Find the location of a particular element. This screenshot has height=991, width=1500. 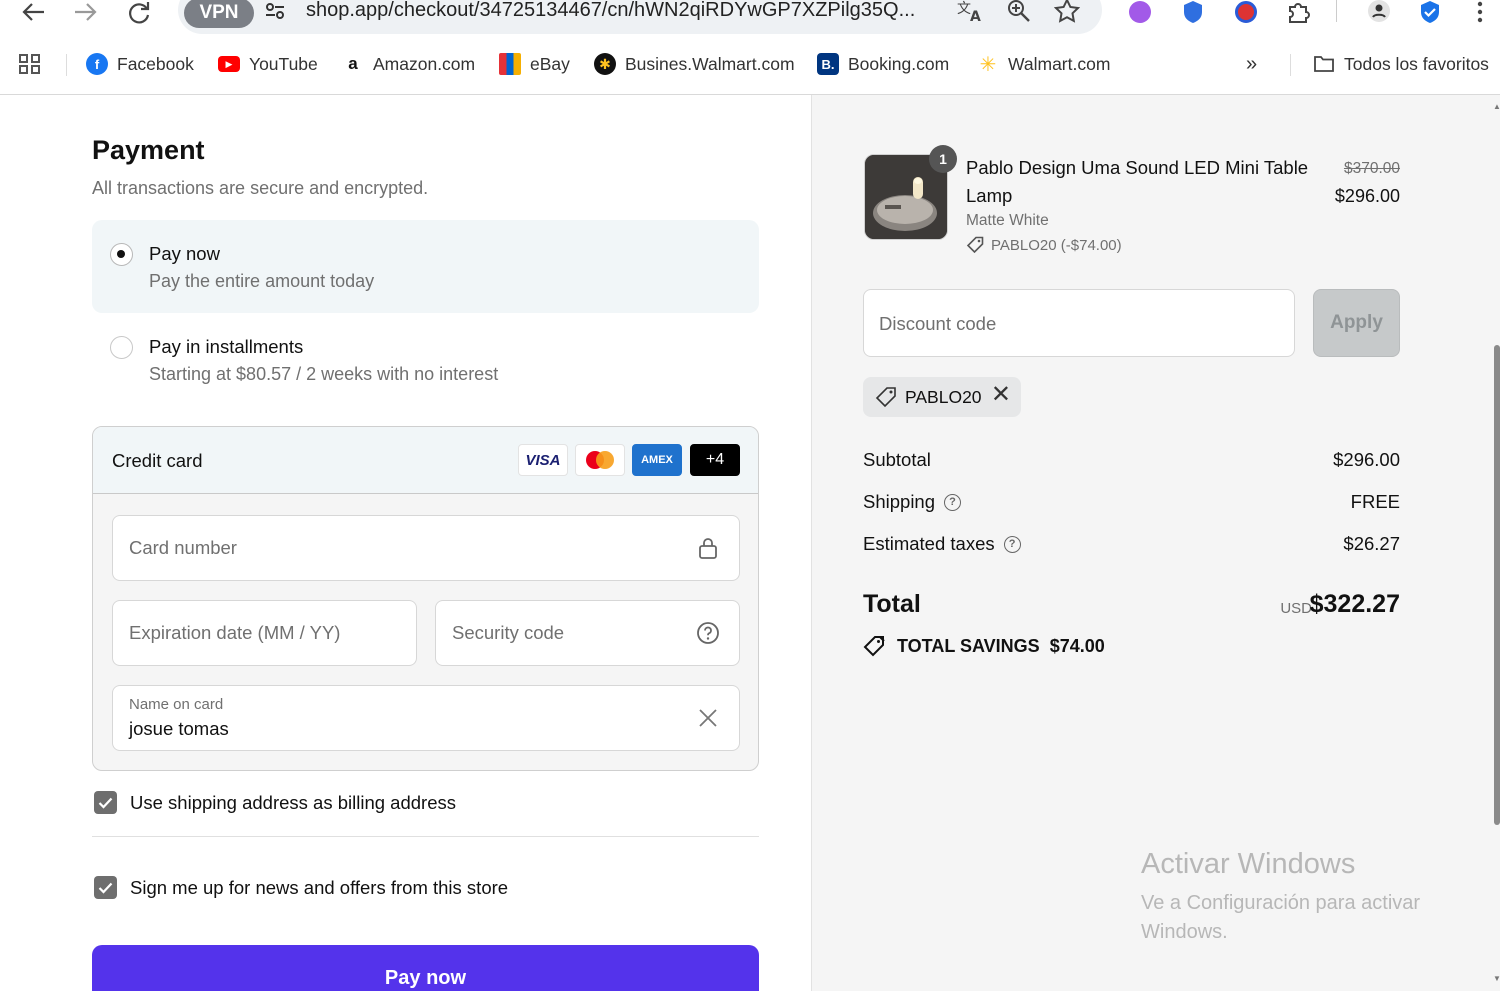

bookmark-label: Amazon.com is located at coordinates (424, 63).